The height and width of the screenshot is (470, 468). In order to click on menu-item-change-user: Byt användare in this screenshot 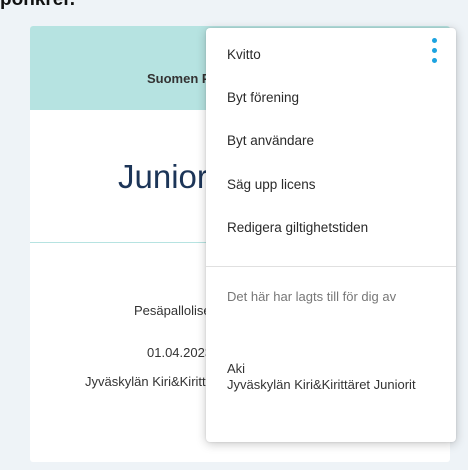, I will do `click(270, 140)`.